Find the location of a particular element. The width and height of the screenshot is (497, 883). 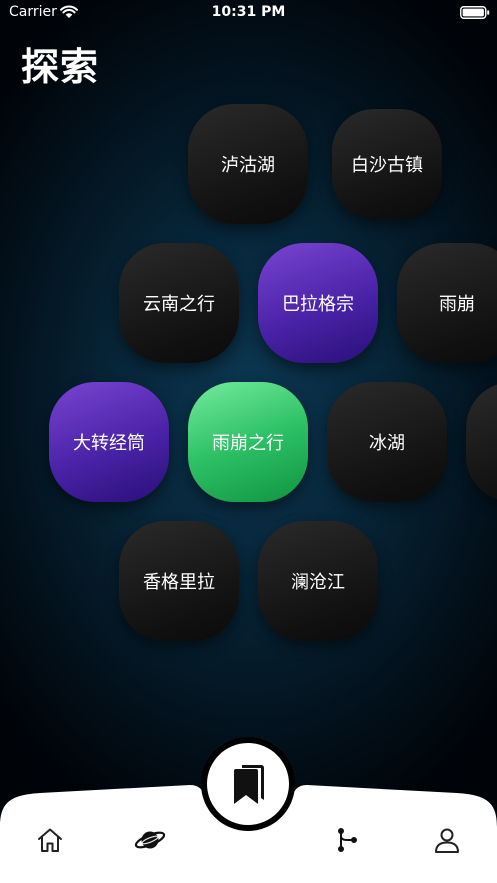

tab-home is located at coordinates (50, 840).